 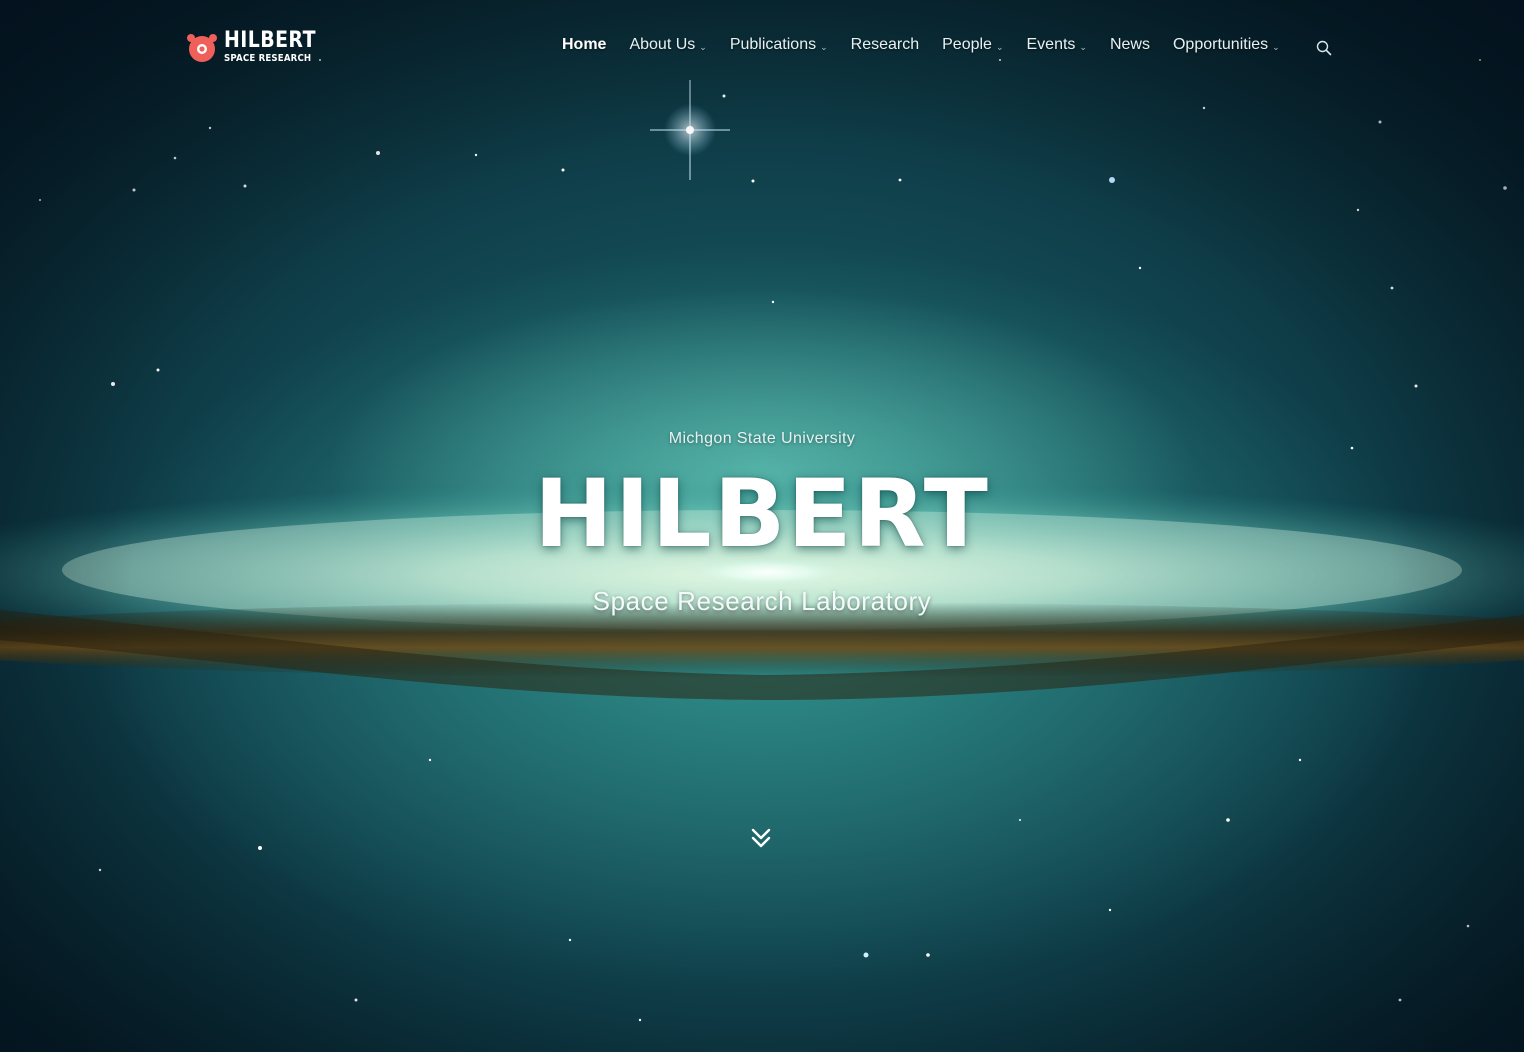 I want to click on nav-item-label: Opportunities, so click(x=1220, y=44).